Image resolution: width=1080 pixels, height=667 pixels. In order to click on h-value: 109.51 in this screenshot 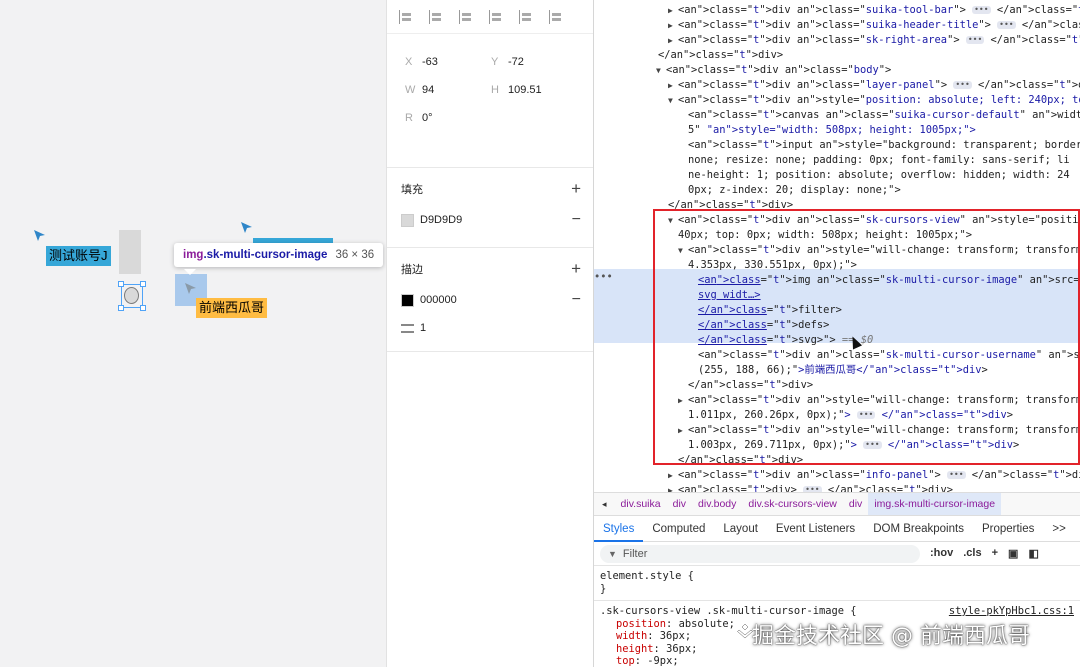, I will do `click(525, 90)`.